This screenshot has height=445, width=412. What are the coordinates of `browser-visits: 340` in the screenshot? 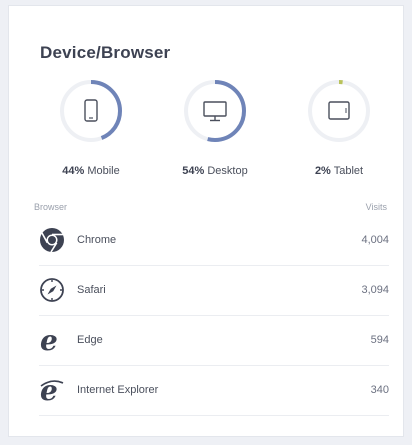 It's located at (379, 390).